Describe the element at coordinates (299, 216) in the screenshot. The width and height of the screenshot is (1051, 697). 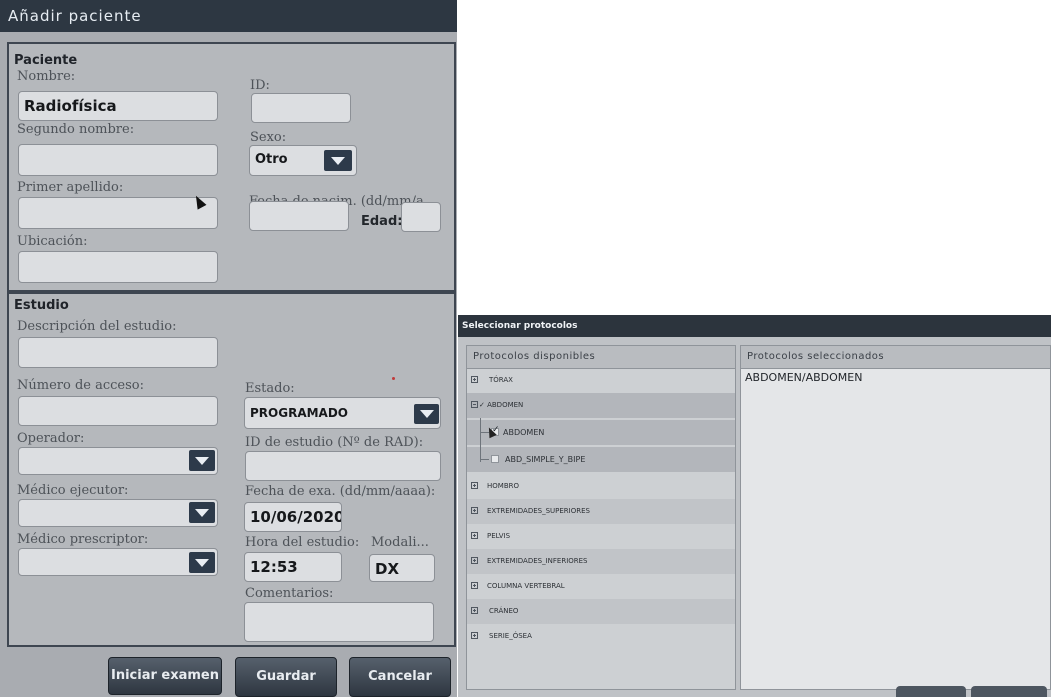
I see `fecha-nacimiento-field` at that location.